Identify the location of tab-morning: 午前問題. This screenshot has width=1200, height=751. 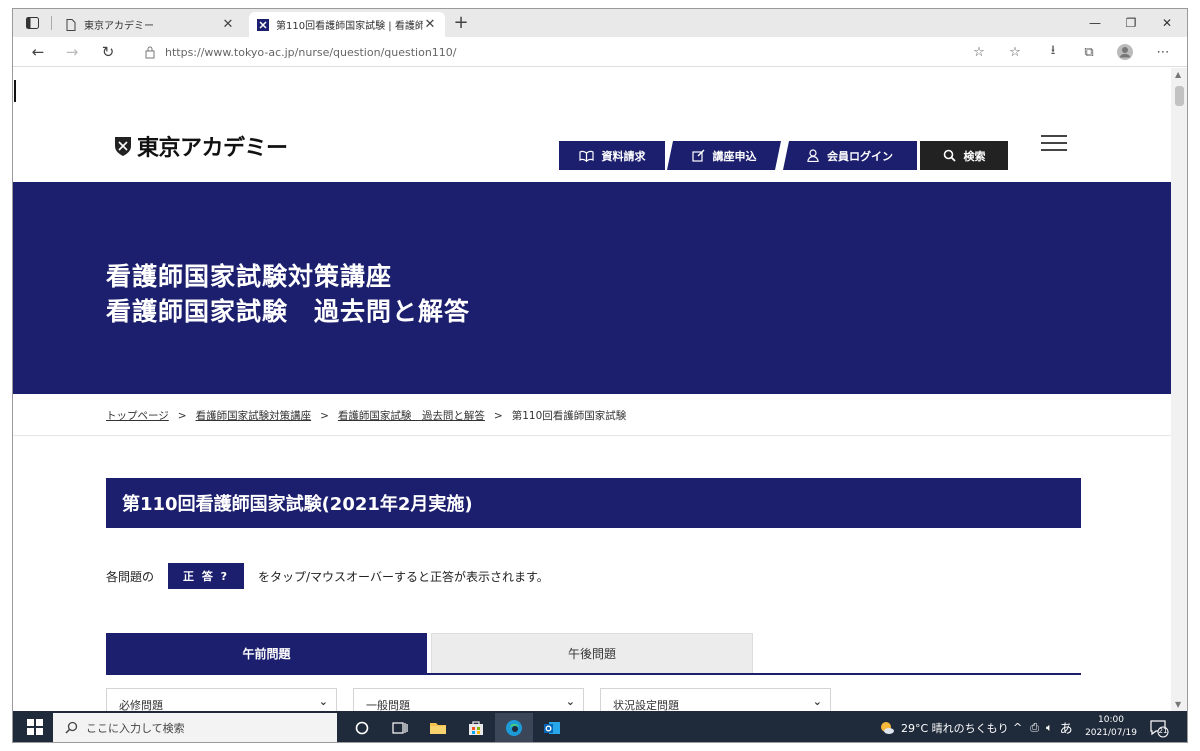
(266, 653).